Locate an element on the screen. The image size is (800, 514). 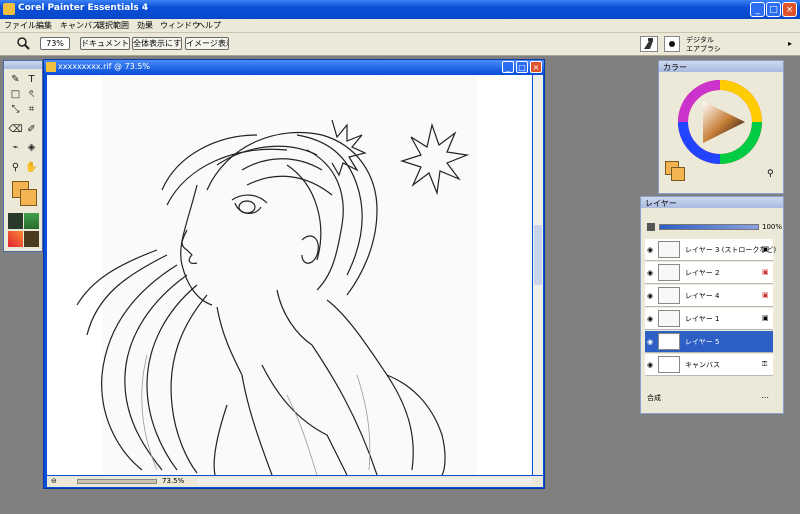
paint-bucket-icon: ◈ is located at coordinates (31, 147).